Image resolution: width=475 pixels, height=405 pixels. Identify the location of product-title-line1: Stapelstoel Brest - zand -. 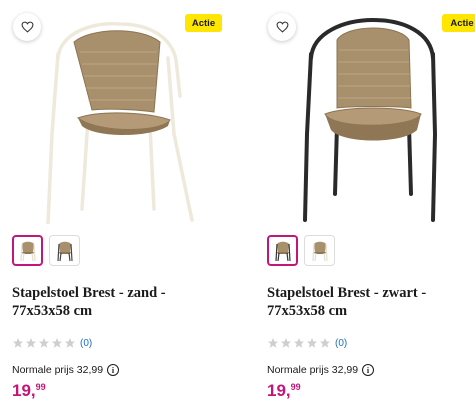
(119, 293).